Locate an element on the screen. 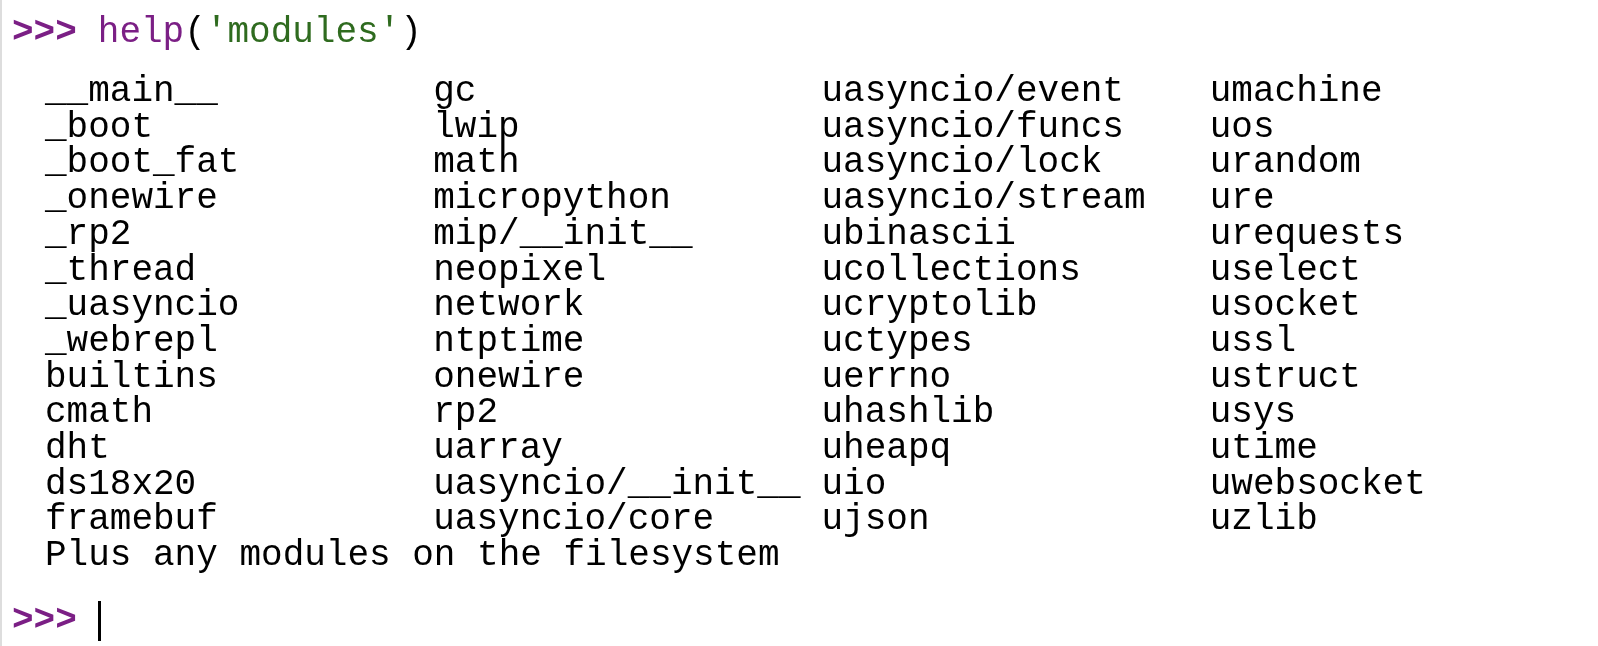 This screenshot has width=1598, height=646. module-name: ucryptolib is located at coordinates (930, 306).